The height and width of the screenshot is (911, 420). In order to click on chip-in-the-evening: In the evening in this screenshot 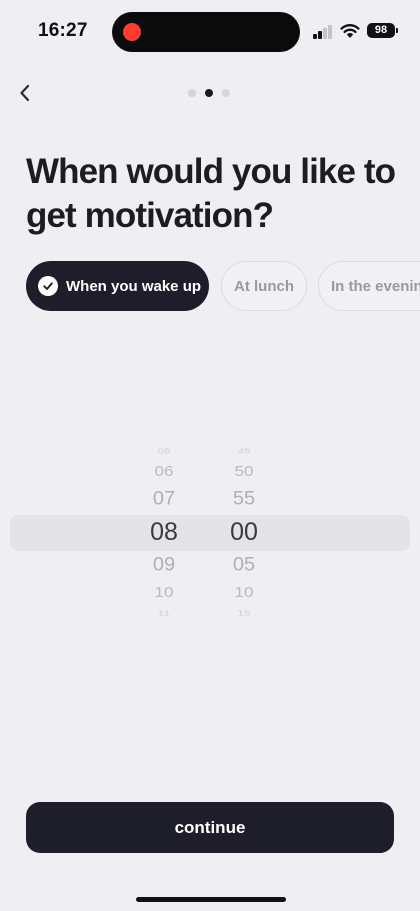, I will do `click(369, 286)`.